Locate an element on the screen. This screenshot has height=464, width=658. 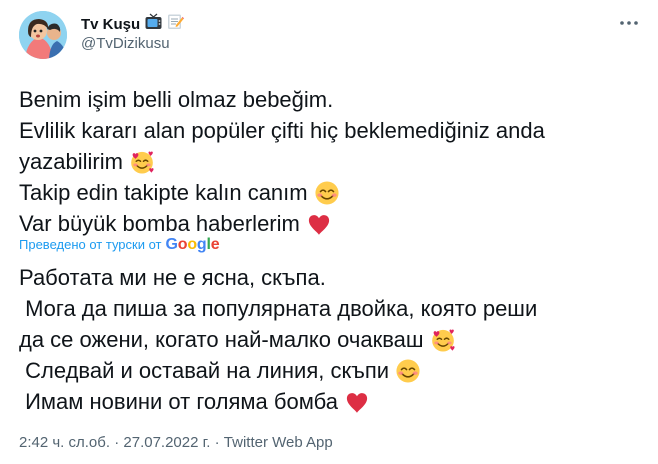
memo-icon is located at coordinates (176, 24).